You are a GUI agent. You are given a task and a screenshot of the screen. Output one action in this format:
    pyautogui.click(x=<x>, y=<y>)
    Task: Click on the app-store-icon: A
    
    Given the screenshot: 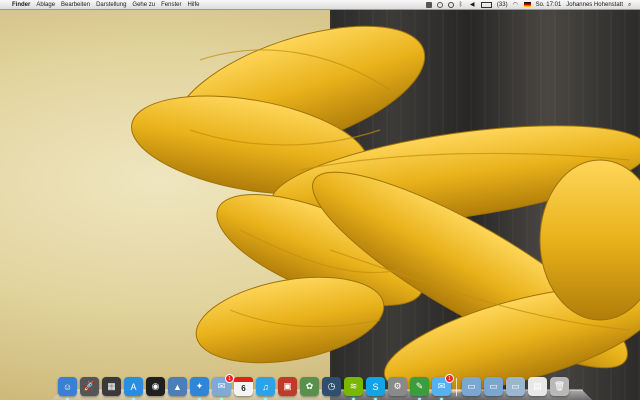 What is the action you would take?
    pyautogui.click(x=133, y=388)
    